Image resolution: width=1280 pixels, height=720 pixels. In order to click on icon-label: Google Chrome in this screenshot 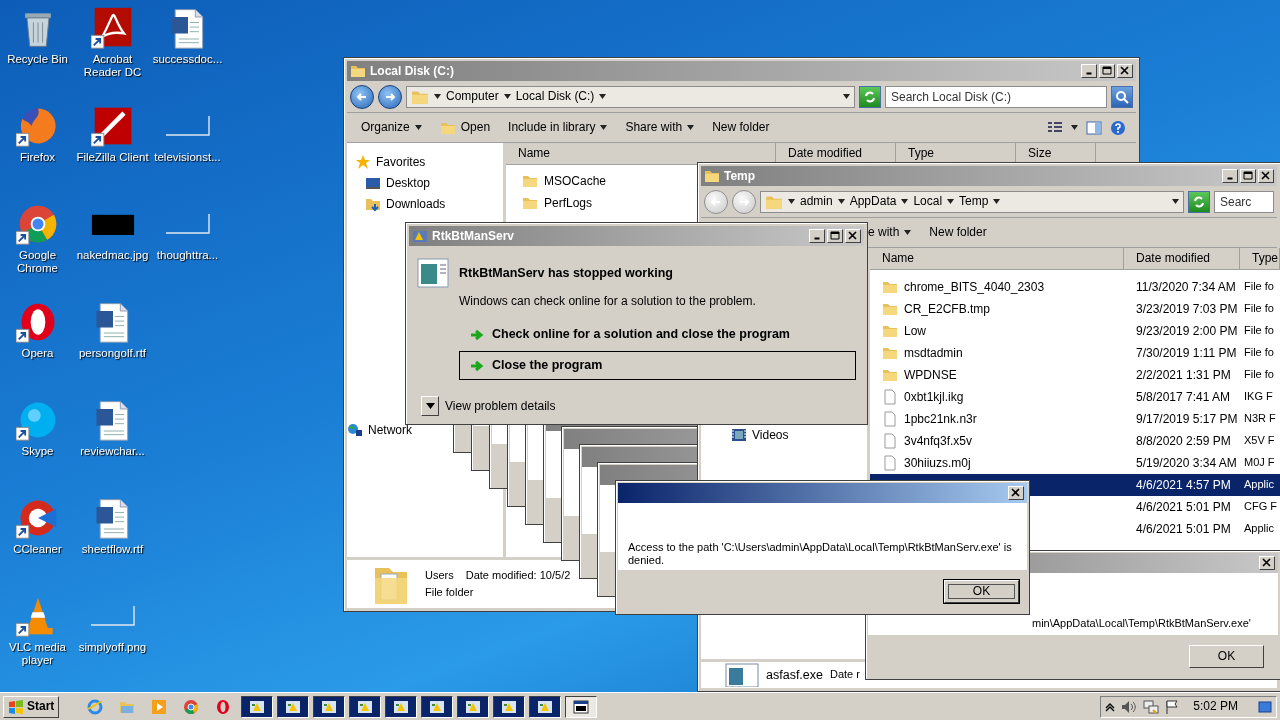, I will do `click(37, 262)`.